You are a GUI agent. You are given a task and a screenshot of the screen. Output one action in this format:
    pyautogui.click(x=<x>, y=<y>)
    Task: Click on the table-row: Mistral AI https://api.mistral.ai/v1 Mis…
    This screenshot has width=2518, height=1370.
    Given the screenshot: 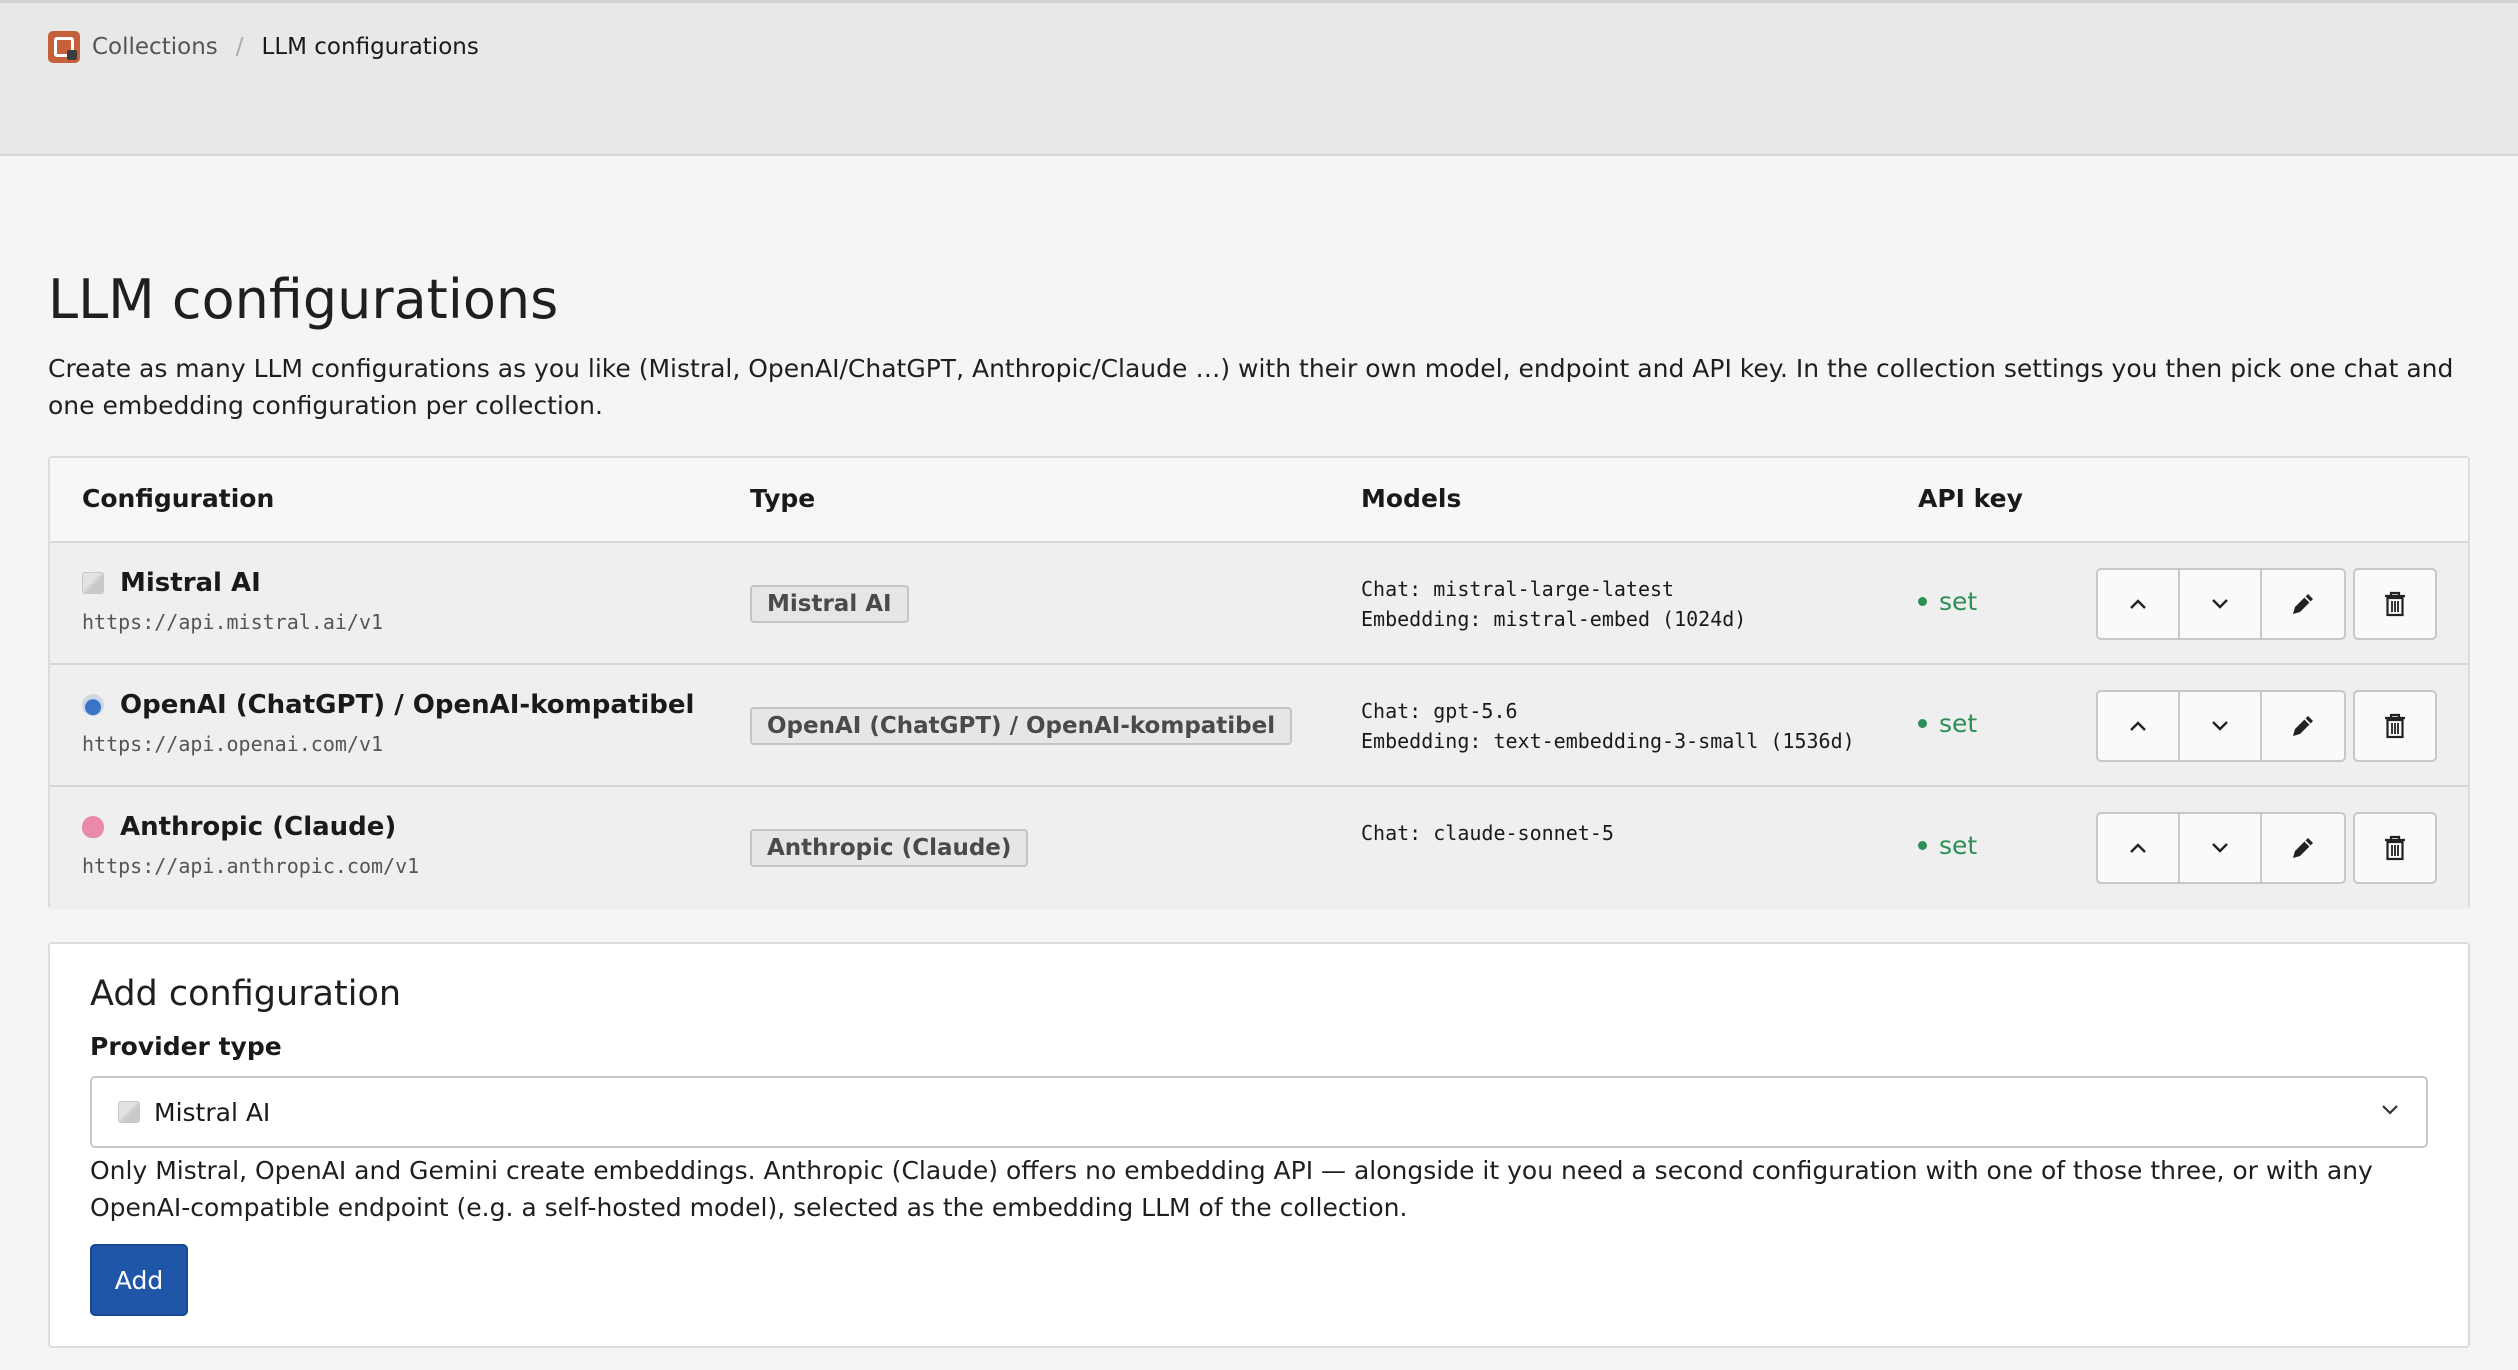 What is the action you would take?
    pyautogui.click(x=1259, y=604)
    